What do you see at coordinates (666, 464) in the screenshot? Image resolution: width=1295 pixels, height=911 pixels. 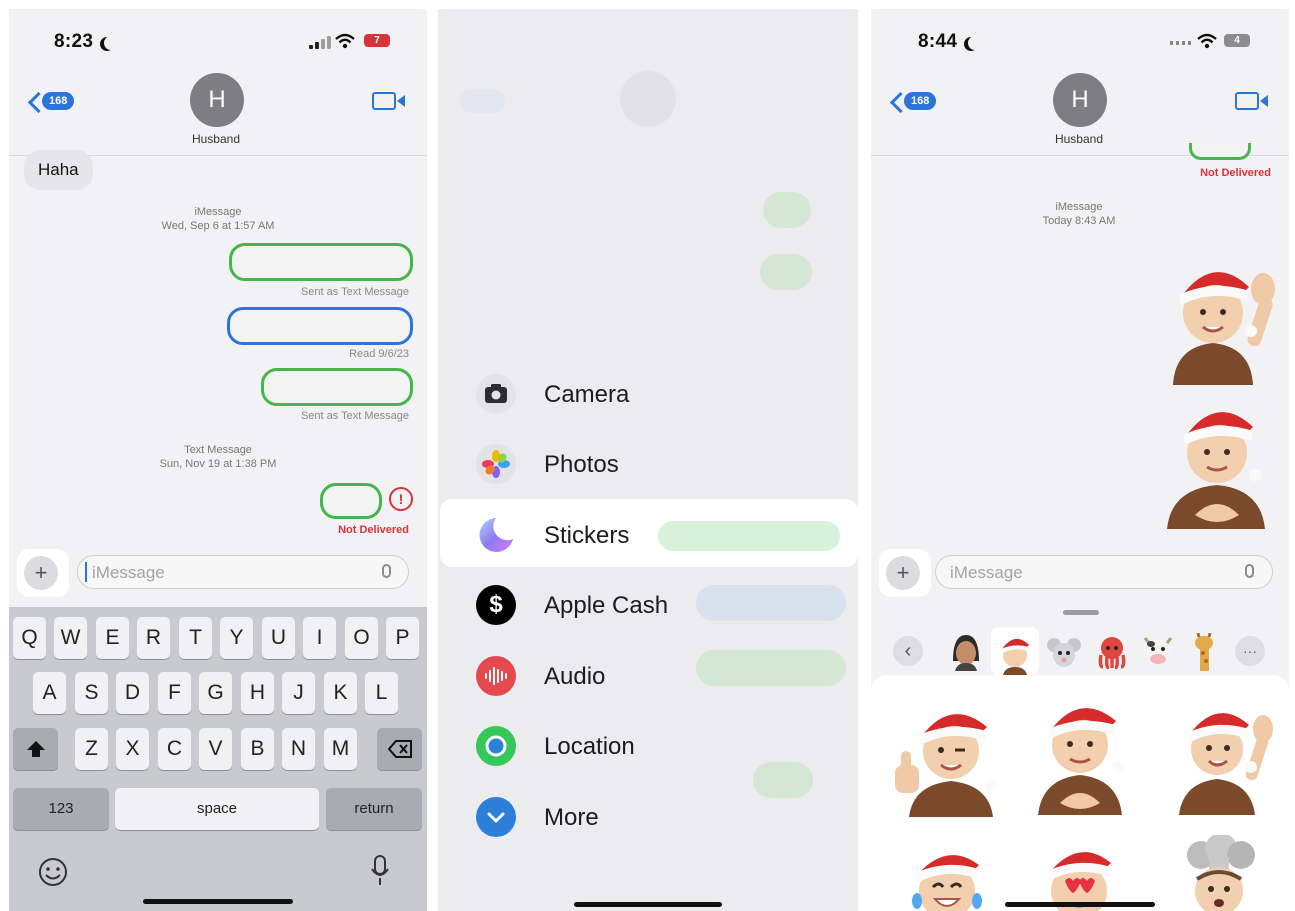 I see `menu-item-photos: Photos` at bounding box center [666, 464].